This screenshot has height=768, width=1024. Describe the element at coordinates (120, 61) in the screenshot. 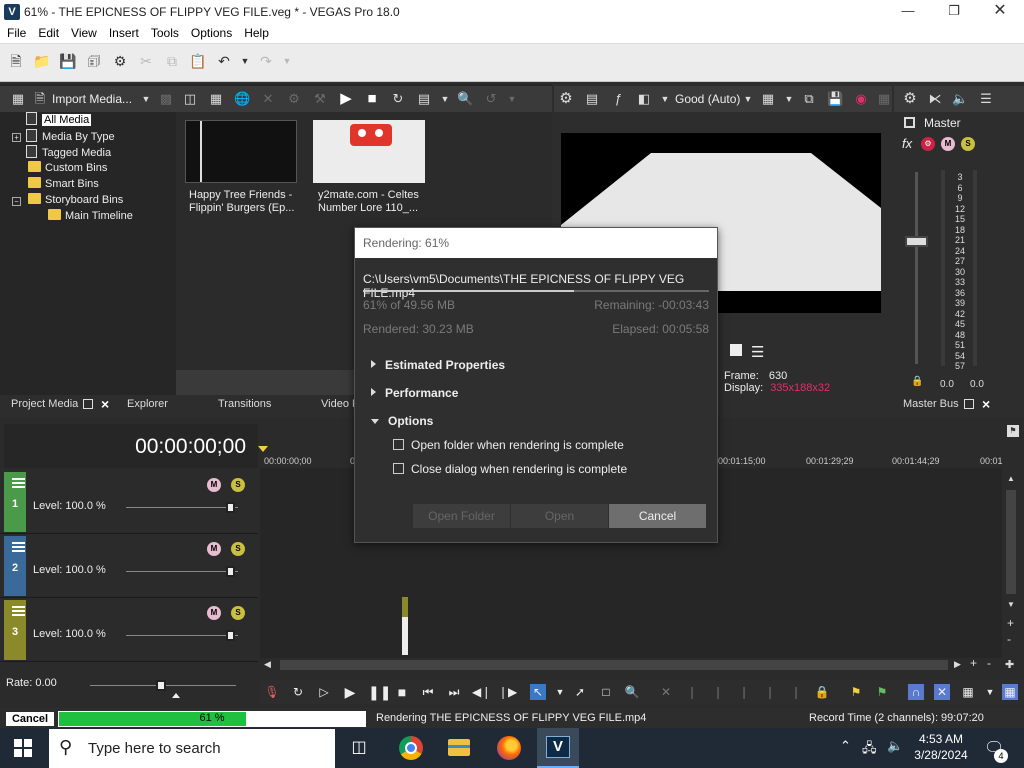

I see `settings-gear-icon: ⚙` at that location.